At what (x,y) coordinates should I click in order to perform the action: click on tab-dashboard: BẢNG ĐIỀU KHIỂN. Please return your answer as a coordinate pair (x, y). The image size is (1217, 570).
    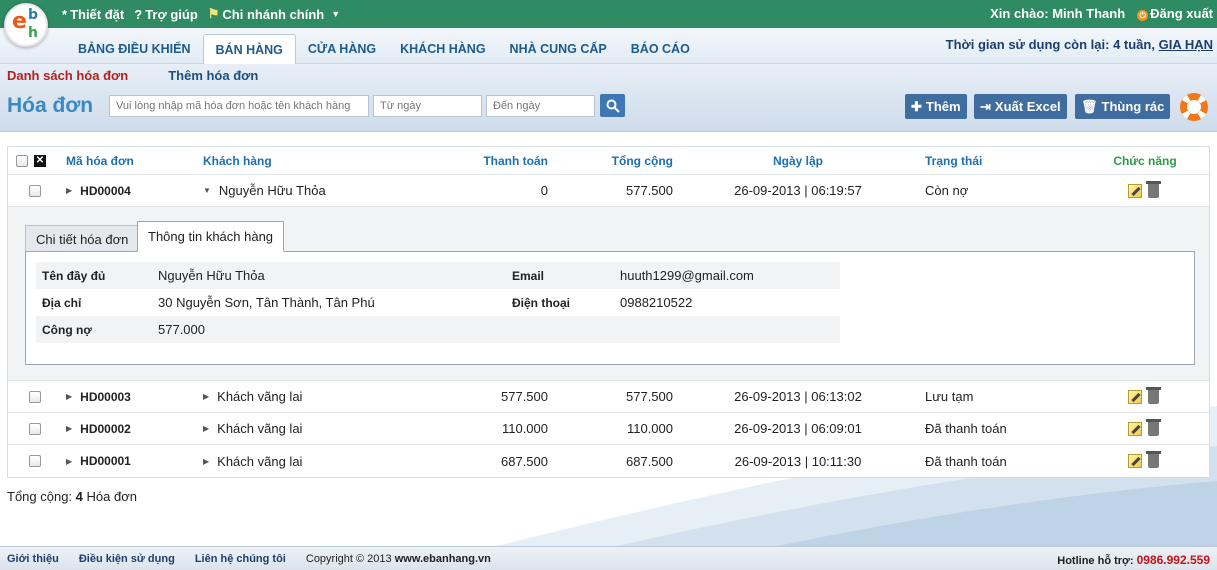
    Looking at the image, I should click on (134, 49).